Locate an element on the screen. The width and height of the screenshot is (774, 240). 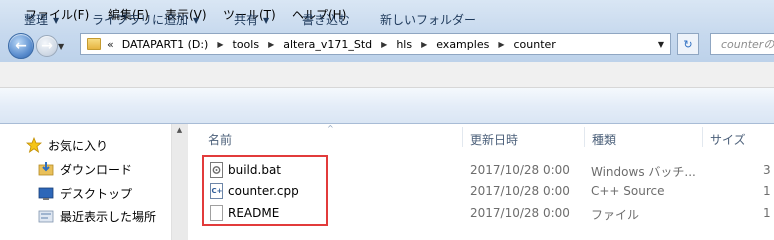
sidebar-item-downloads: ダウンロード is located at coordinates (85, 169).